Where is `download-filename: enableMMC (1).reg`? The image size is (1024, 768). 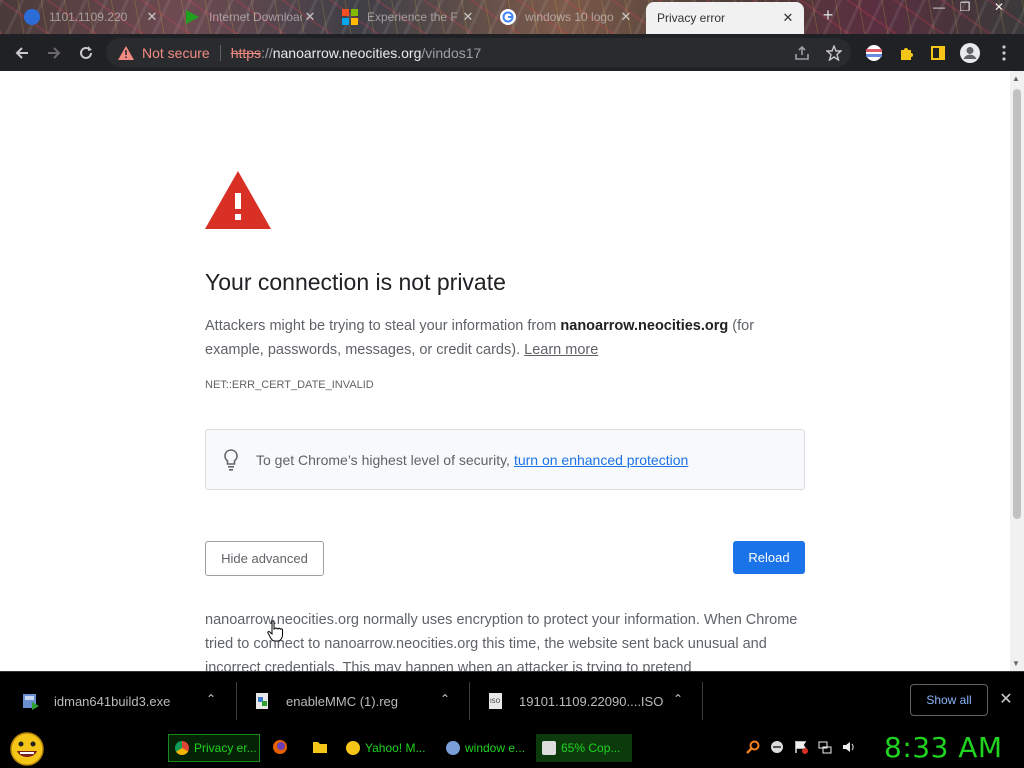 download-filename: enableMMC (1).reg is located at coordinates (342, 701).